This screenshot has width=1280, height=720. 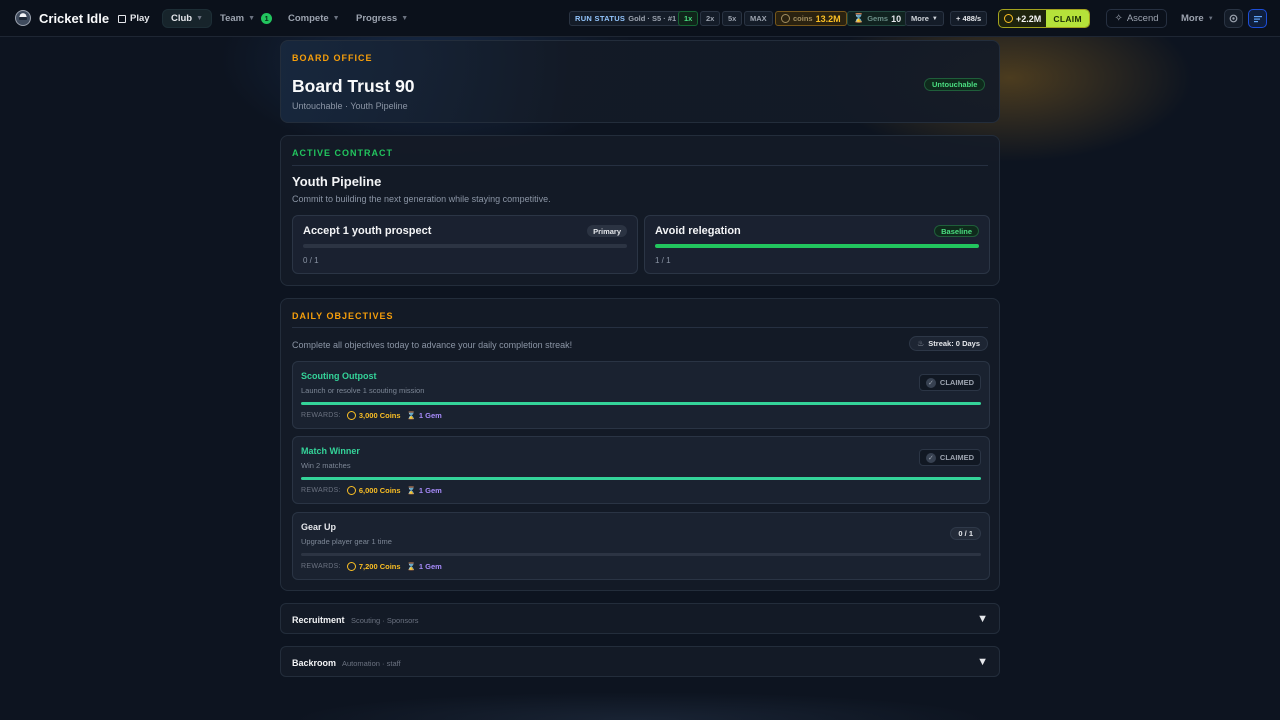 What do you see at coordinates (688, 18) in the screenshot?
I see `speed-1x-button: 1x` at bounding box center [688, 18].